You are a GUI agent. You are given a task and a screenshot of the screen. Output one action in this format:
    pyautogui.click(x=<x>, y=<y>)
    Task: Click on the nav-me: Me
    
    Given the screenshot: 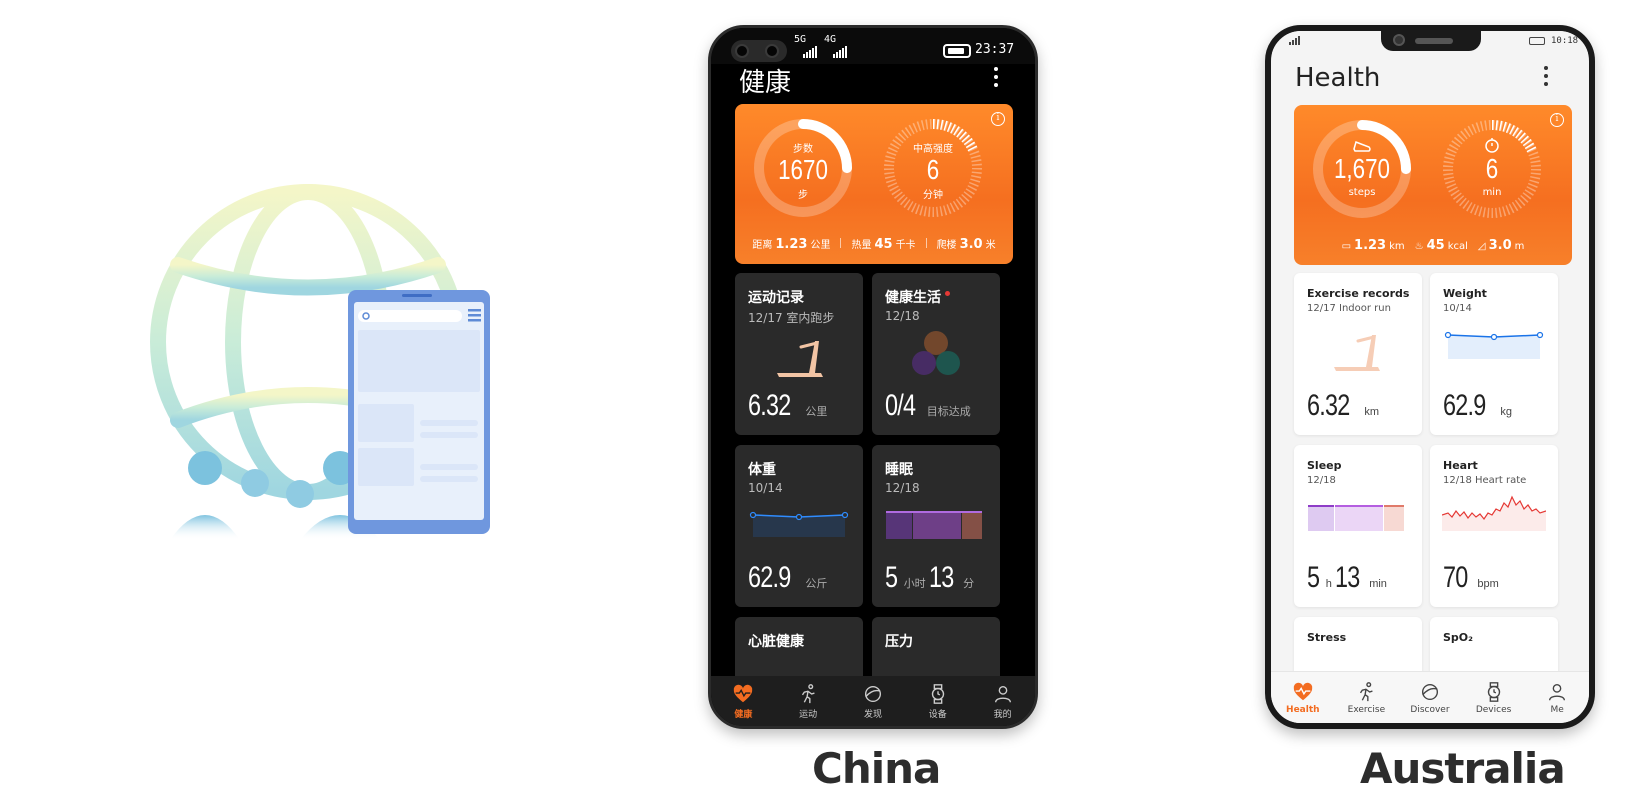 What is the action you would take?
    pyautogui.click(x=1557, y=698)
    